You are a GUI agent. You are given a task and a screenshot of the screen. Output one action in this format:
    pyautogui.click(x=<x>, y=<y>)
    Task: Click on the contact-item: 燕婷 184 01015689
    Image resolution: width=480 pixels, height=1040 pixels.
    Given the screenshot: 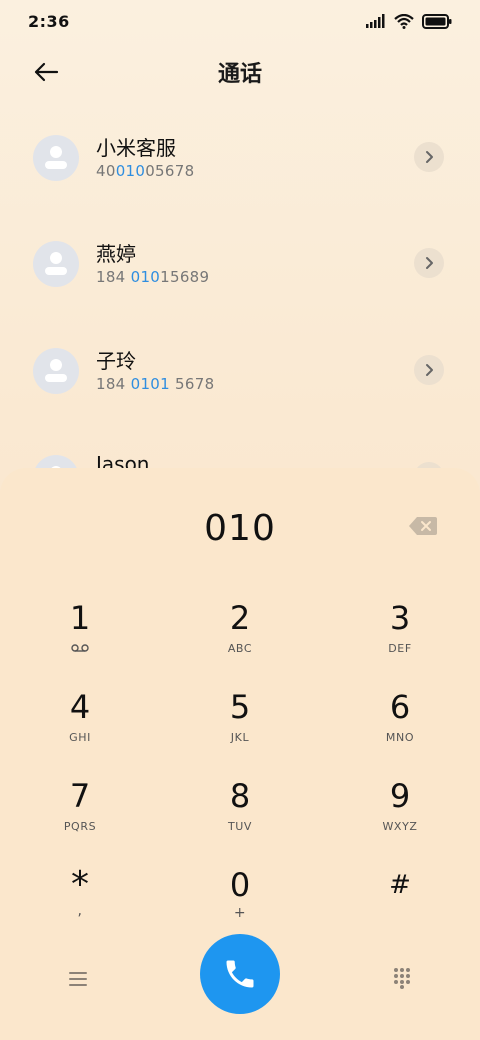 What is the action you would take?
    pyautogui.click(x=240, y=258)
    